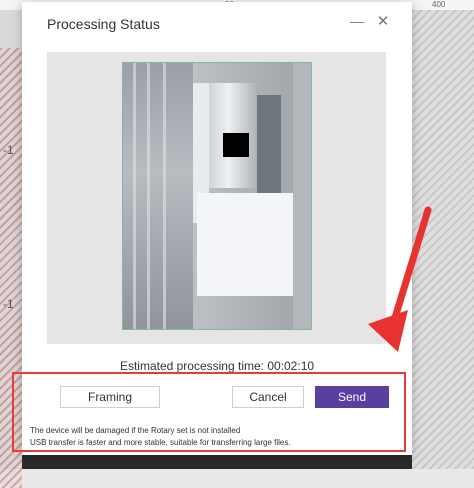  I want to click on estimated-time: Estimated processing time: 00:02:10, so click(217, 366).